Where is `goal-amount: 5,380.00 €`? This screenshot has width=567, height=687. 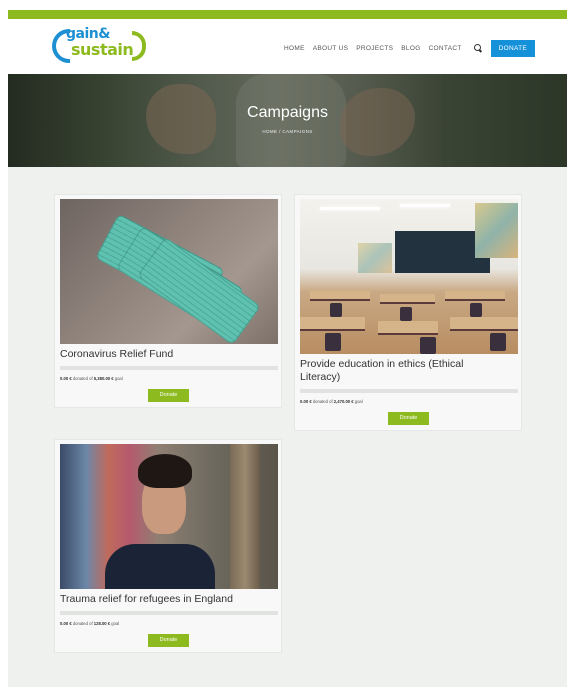
goal-amount: 5,380.00 € is located at coordinates (103, 378).